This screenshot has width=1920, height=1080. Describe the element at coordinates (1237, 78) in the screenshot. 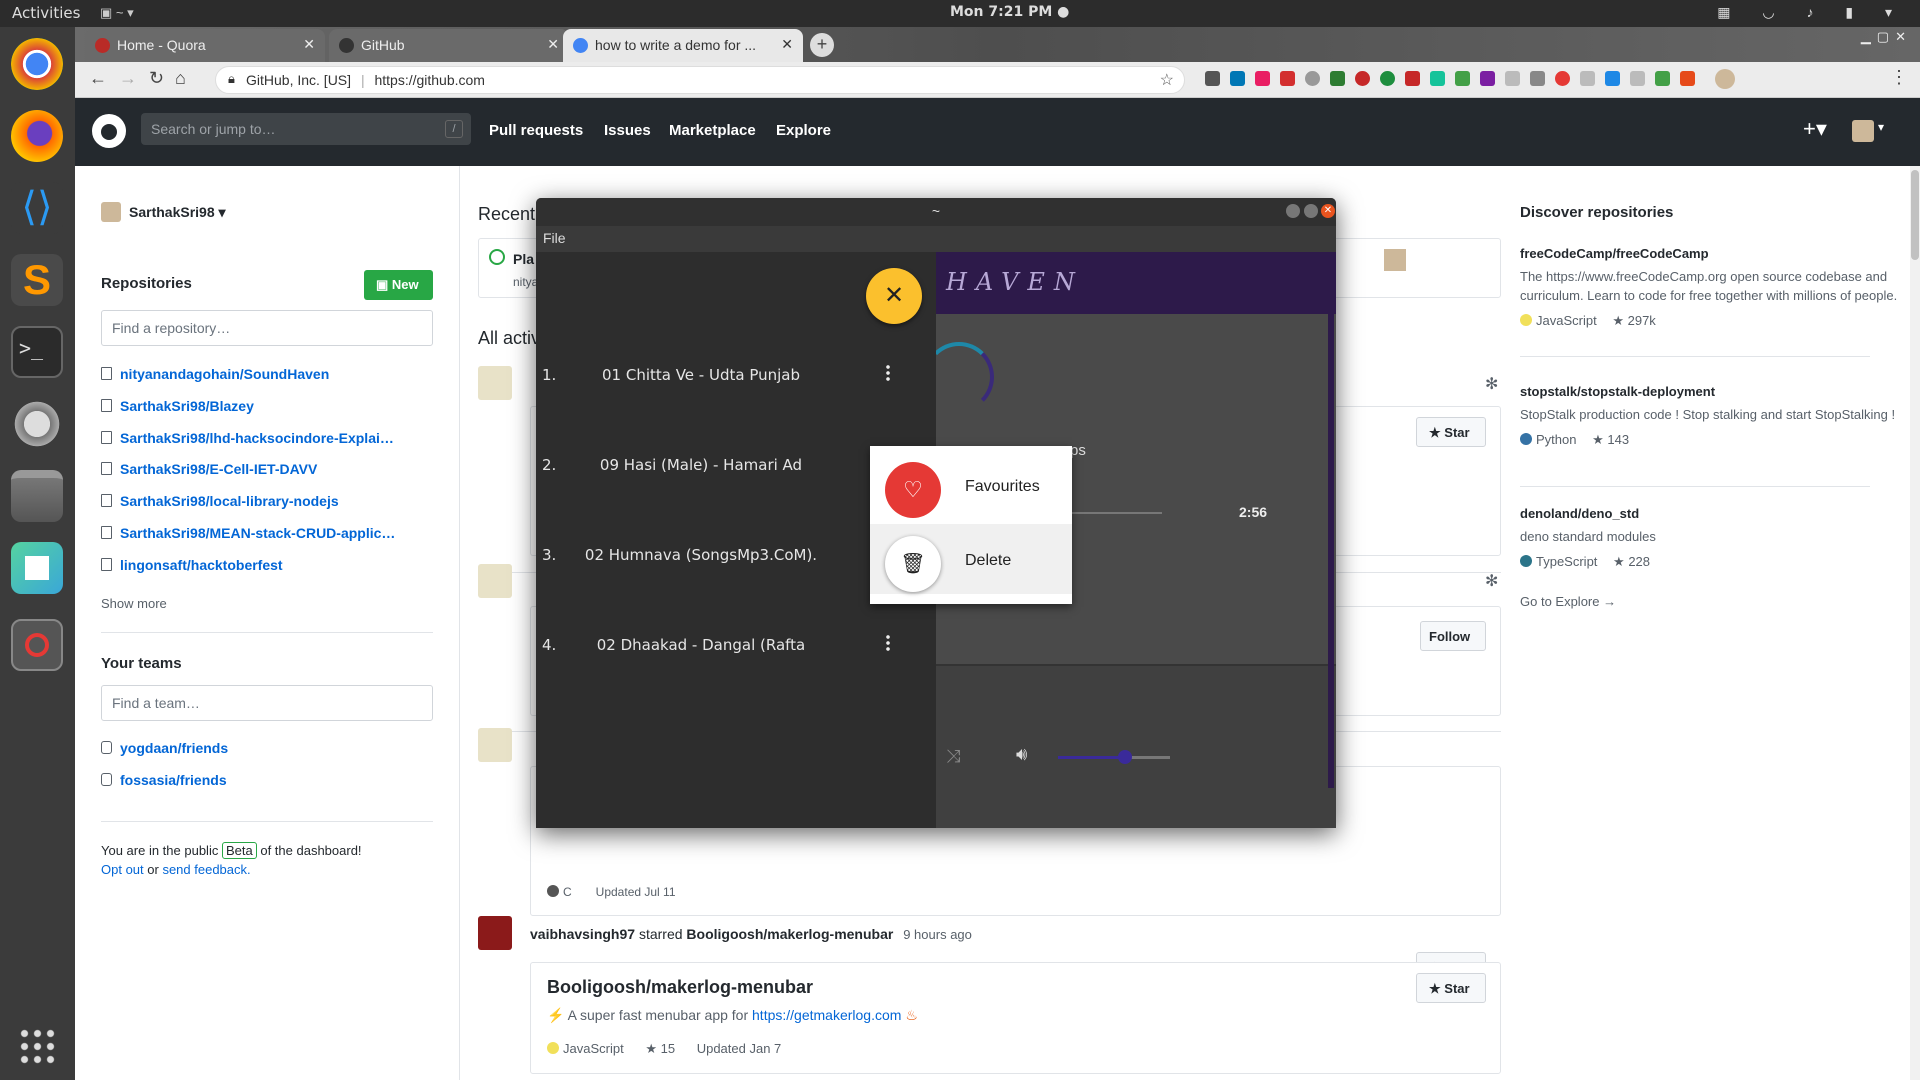

I see `linkedin-icon` at that location.